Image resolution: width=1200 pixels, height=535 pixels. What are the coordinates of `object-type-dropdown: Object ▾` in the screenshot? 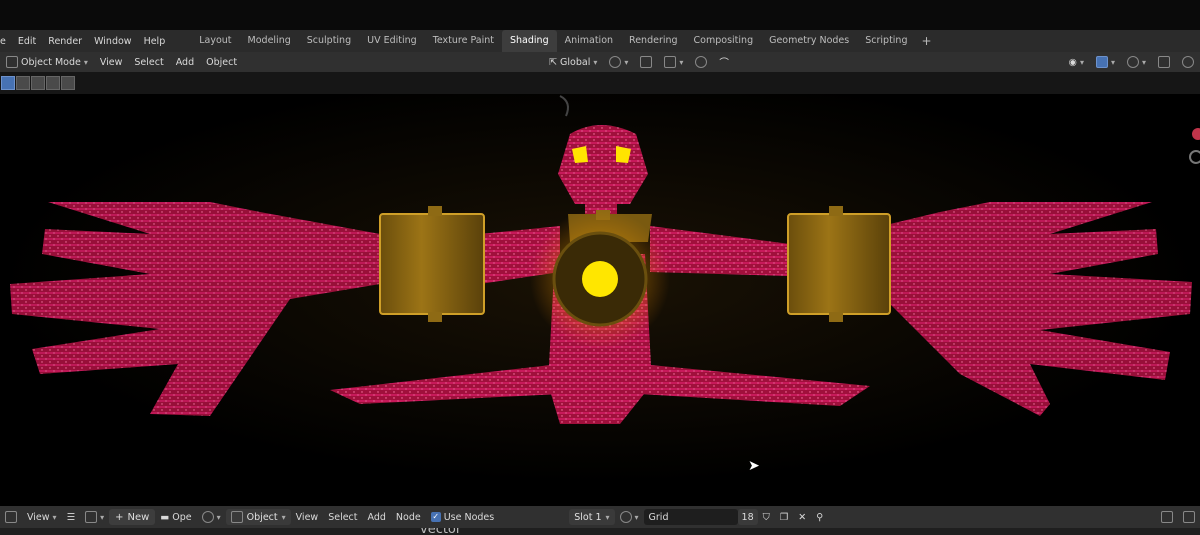 It's located at (258, 517).